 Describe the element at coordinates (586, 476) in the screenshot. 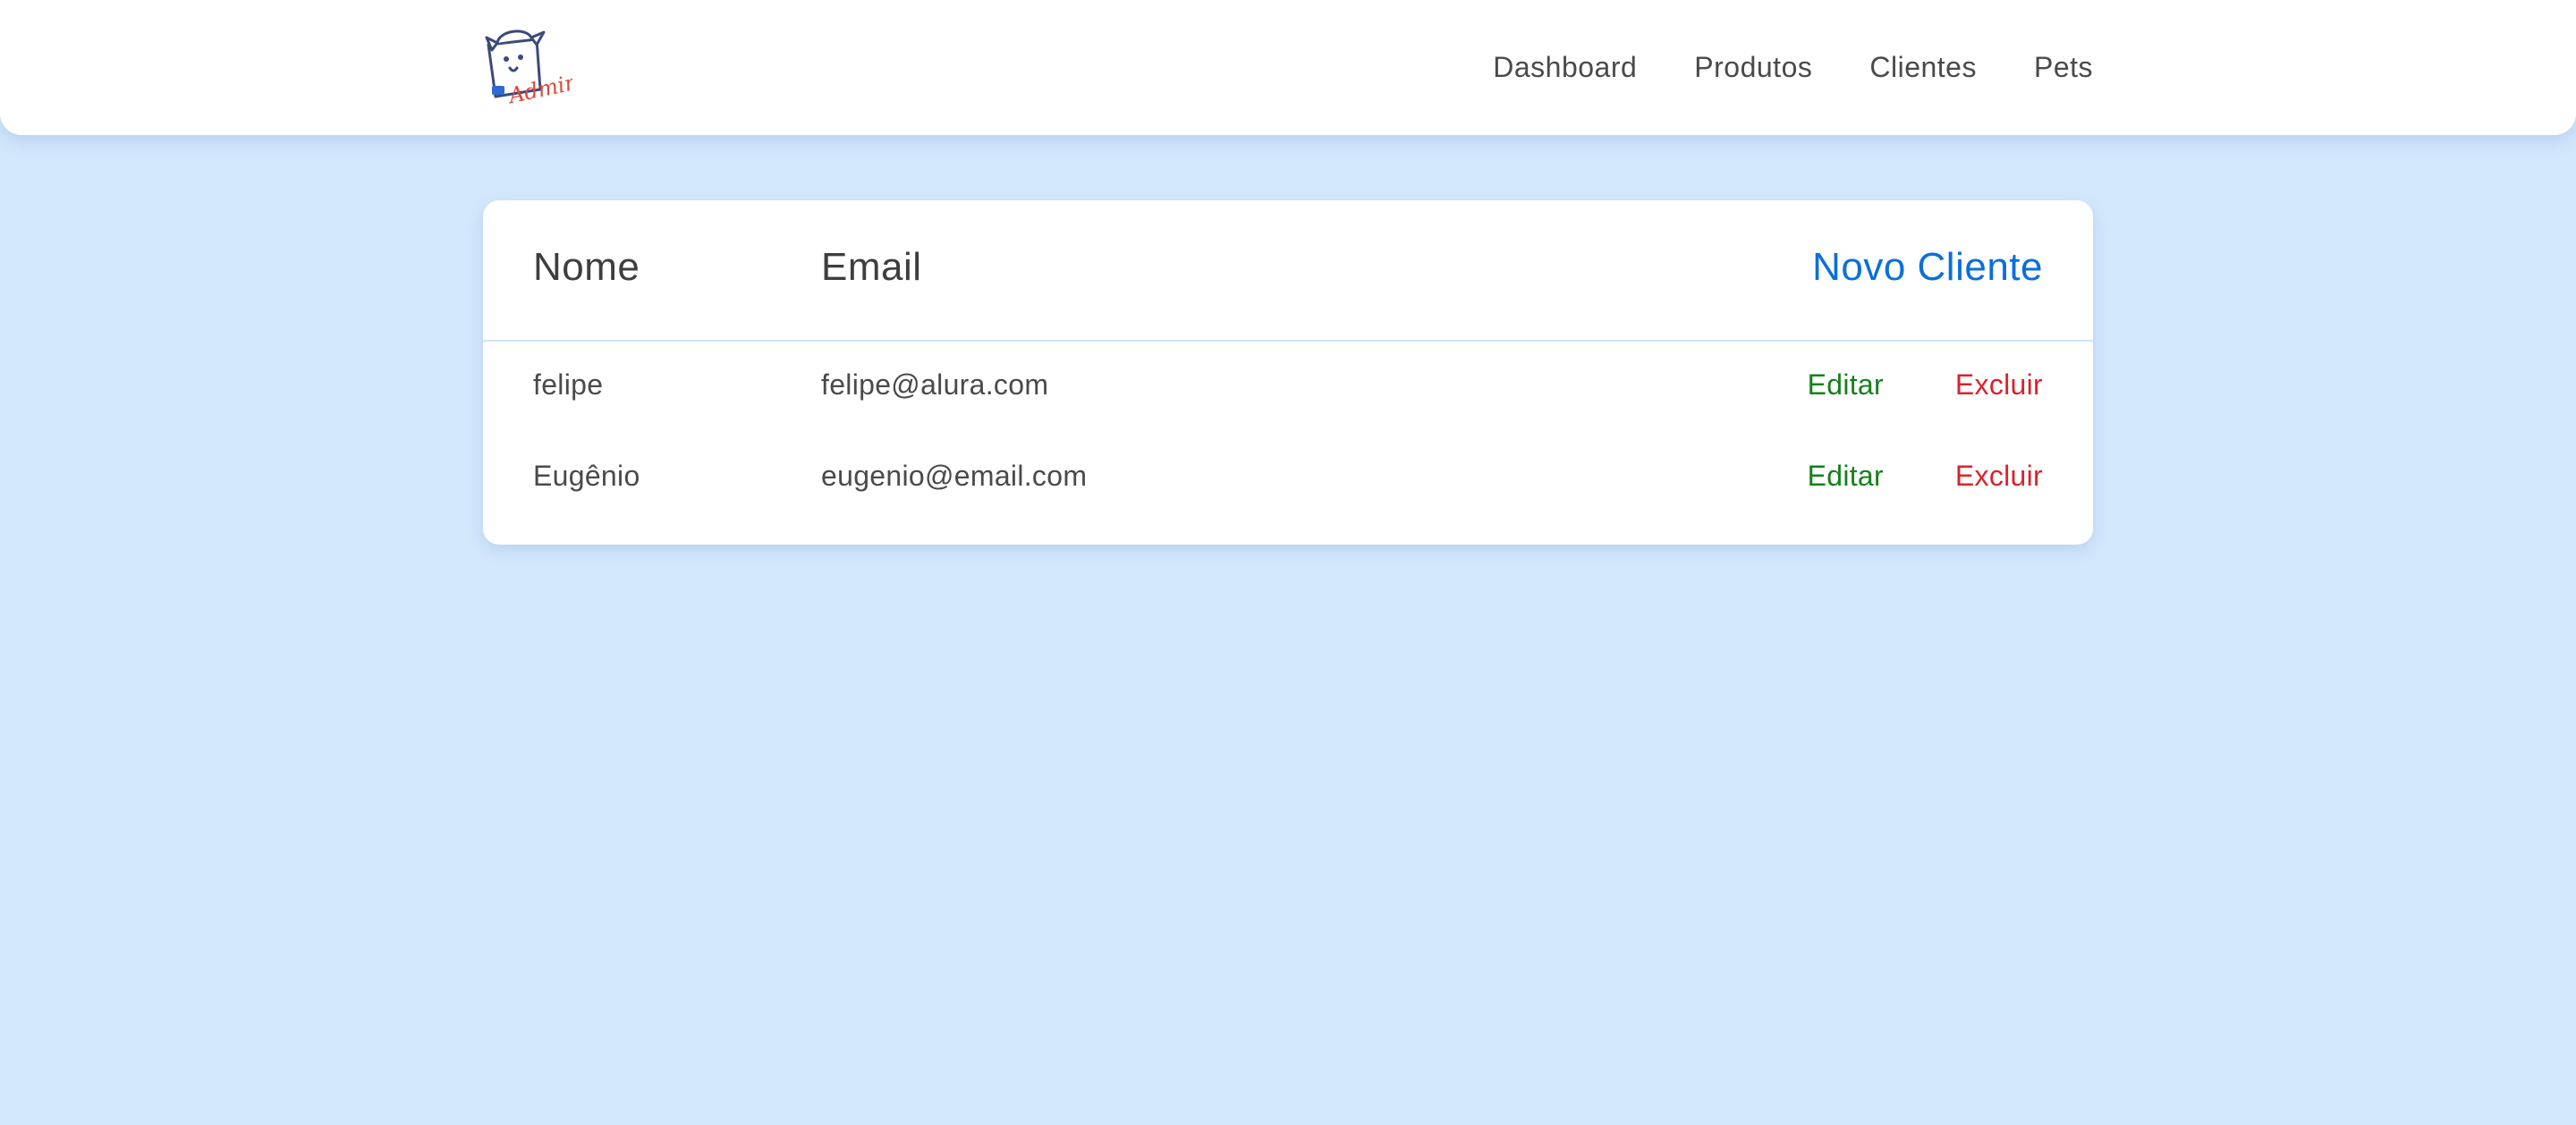

I see `client-name: Eugênio` at that location.